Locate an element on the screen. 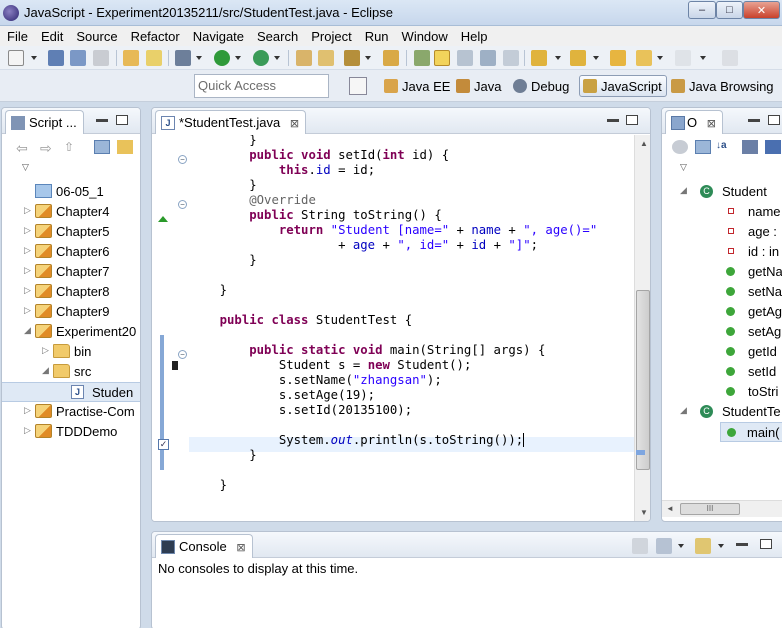  display-console-icon is located at coordinates (664, 546).